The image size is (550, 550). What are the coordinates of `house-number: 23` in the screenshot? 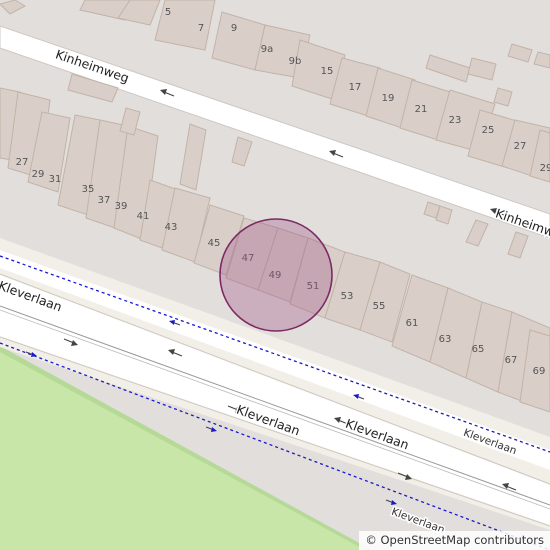 It's located at (455, 120).